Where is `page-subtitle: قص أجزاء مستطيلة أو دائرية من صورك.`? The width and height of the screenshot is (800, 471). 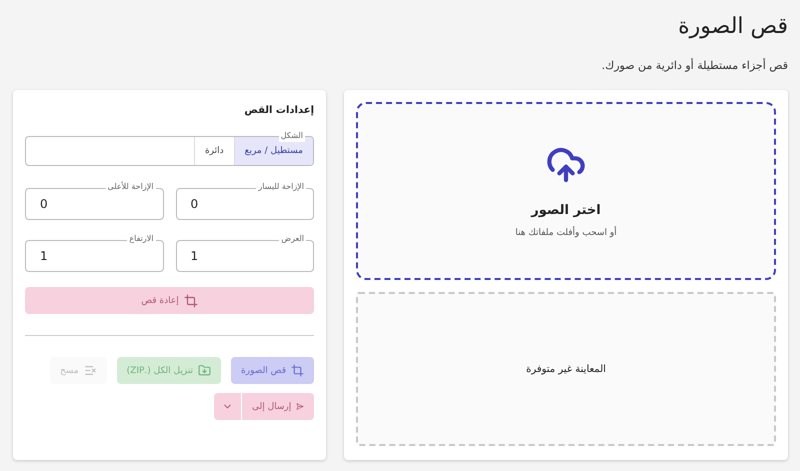 page-subtitle: قص أجزاء مستطيلة أو دائرية من صورك. is located at coordinates (695, 65).